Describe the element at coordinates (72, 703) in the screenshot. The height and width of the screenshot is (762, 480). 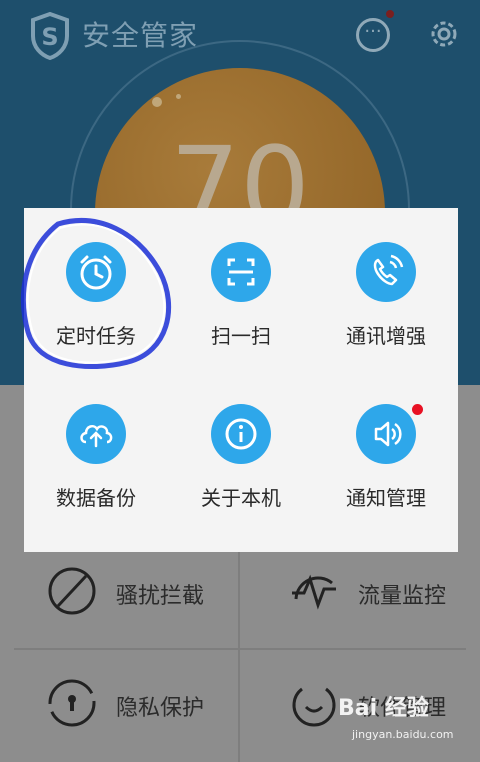
I see `lock-icon` at that location.